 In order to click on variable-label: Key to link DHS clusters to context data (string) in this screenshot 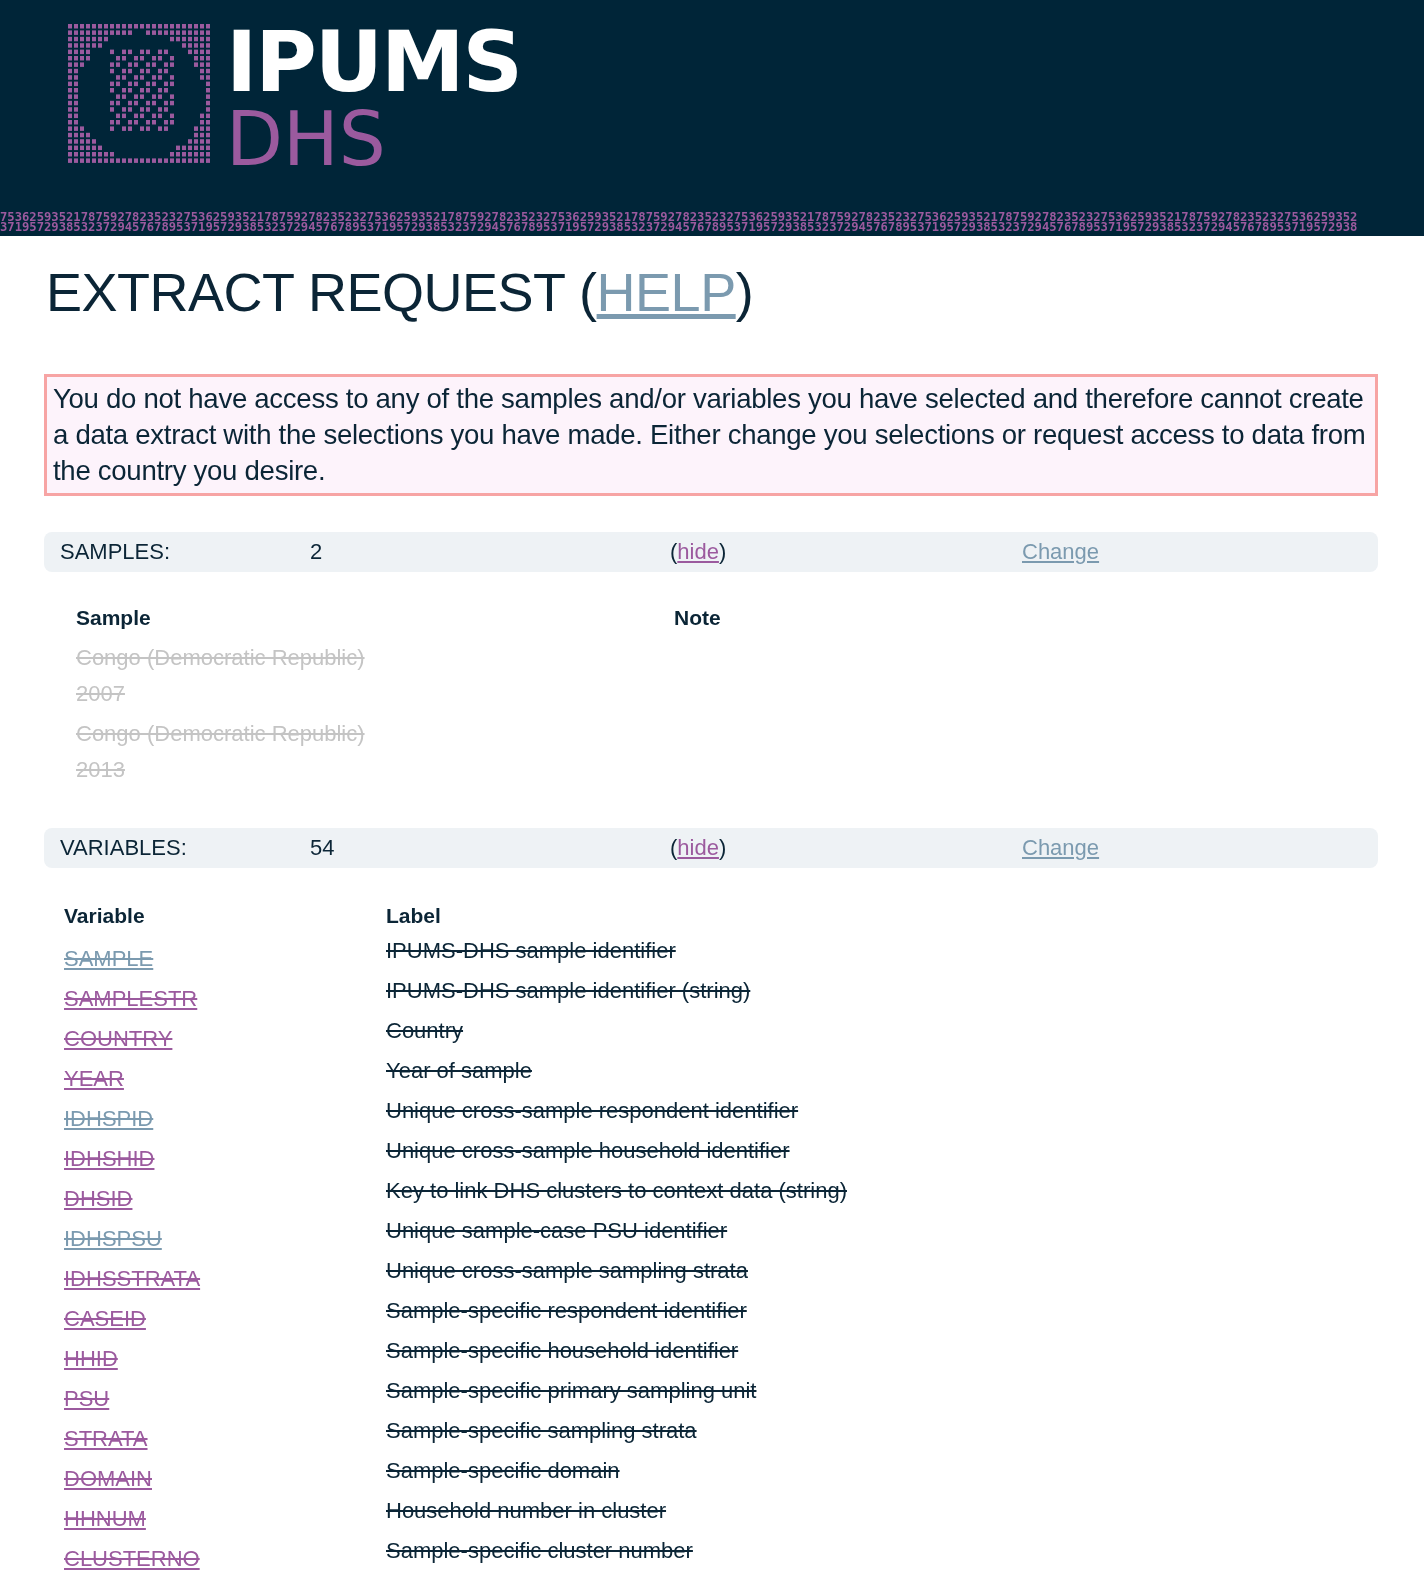, I will do `click(616, 1191)`.